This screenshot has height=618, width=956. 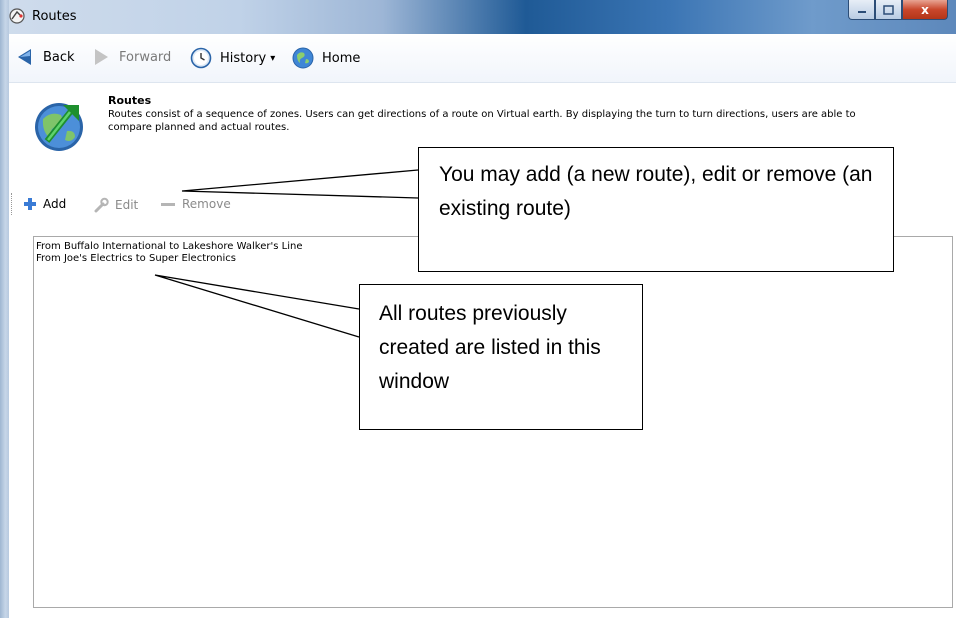 What do you see at coordinates (54, 16) in the screenshot?
I see `window-title: Routes` at bounding box center [54, 16].